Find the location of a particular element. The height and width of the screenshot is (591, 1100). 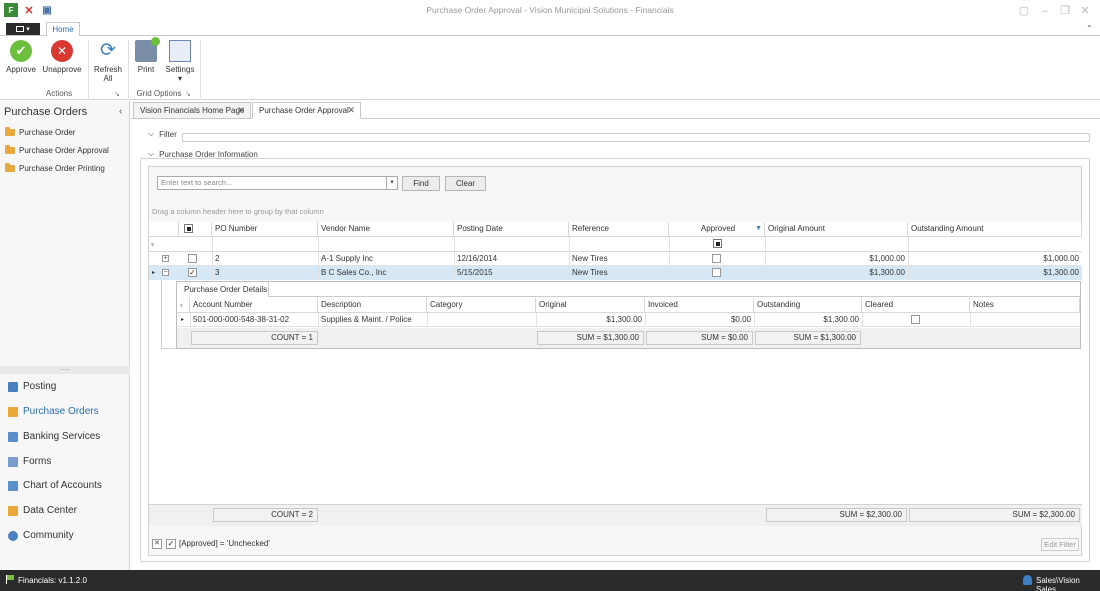

sidebar-item-purchase-order-printing: Purchase Order Printing is located at coordinates (55, 168).